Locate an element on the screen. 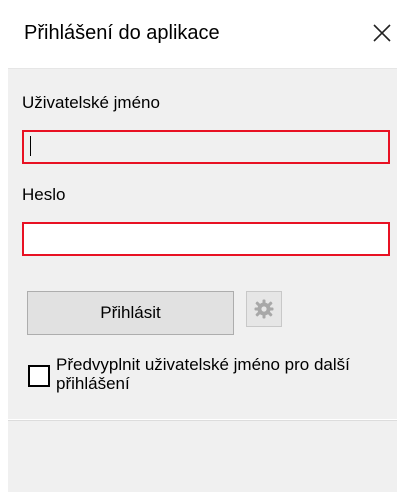 This screenshot has width=405, height=492. settings-button is located at coordinates (264, 309).